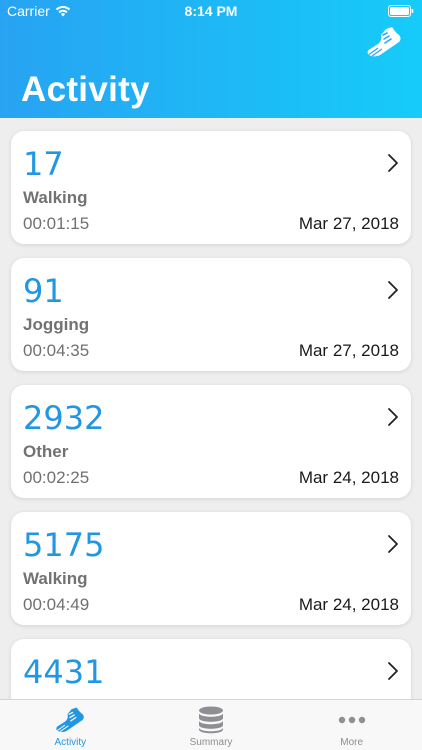 The width and height of the screenshot is (422, 750). I want to click on shoe-button, so click(384, 42).